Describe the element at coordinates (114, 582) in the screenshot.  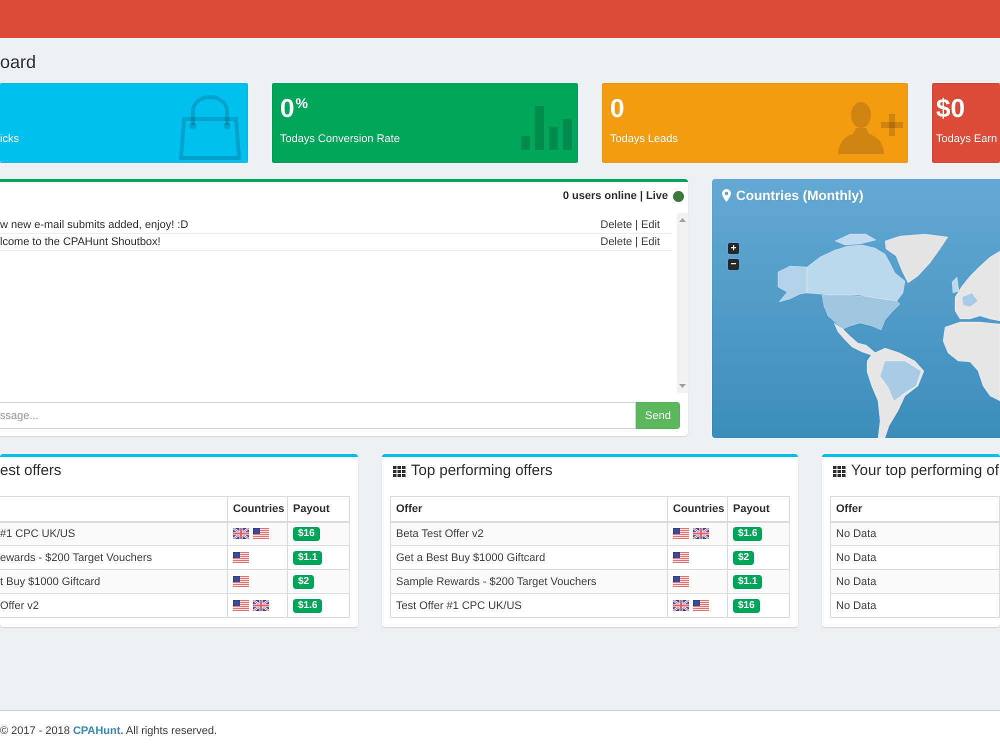
I see `table-cell: t Buy $1000 Giftcard` at that location.